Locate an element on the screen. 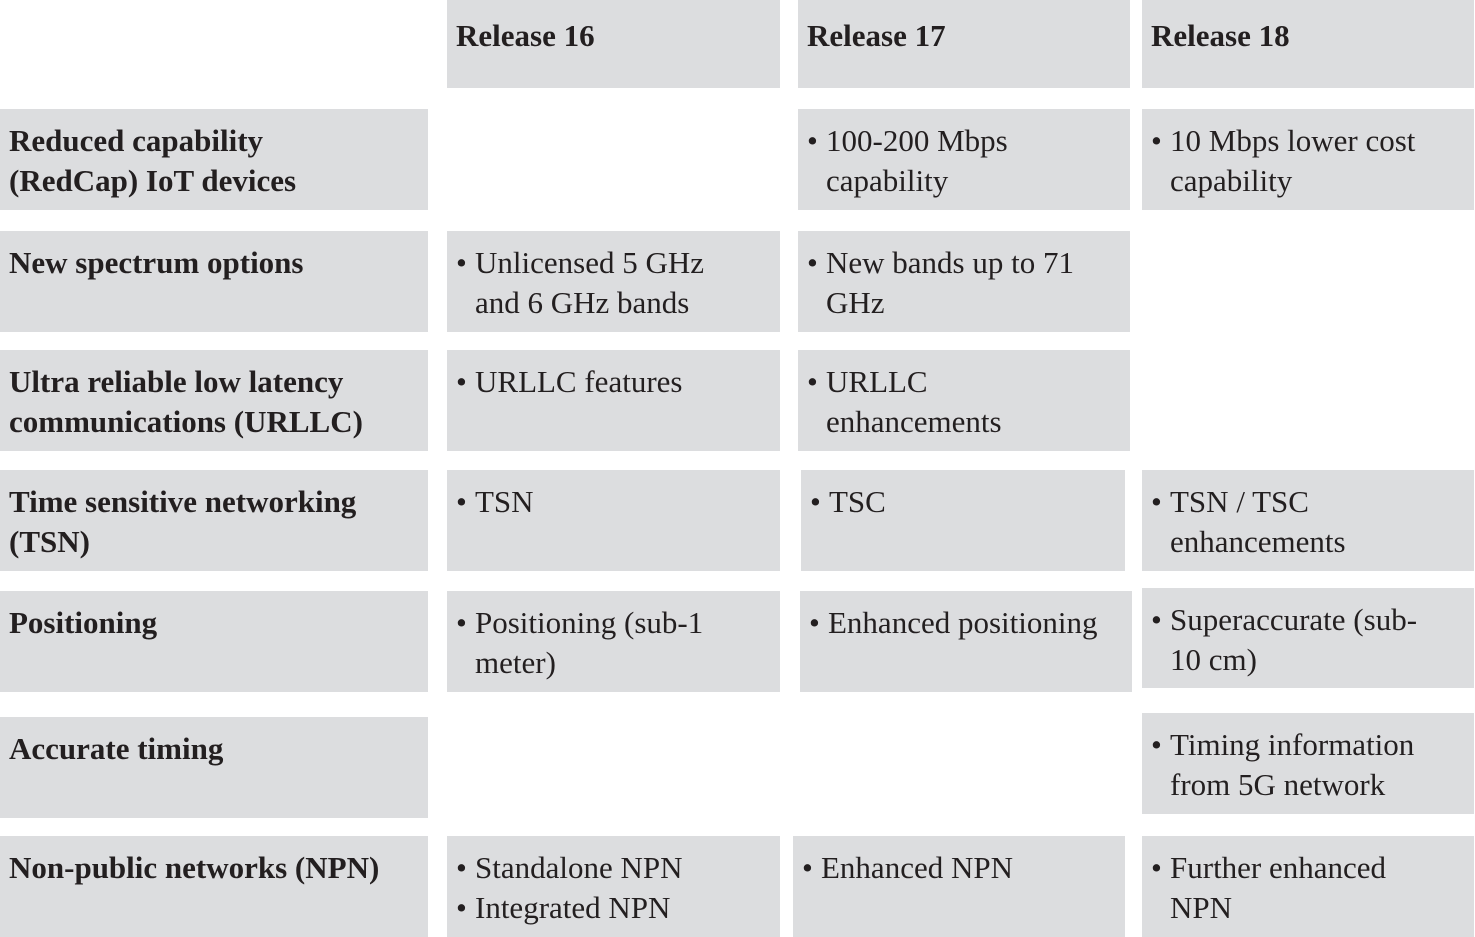  header-r17: Release 17 is located at coordinates (964, 44).